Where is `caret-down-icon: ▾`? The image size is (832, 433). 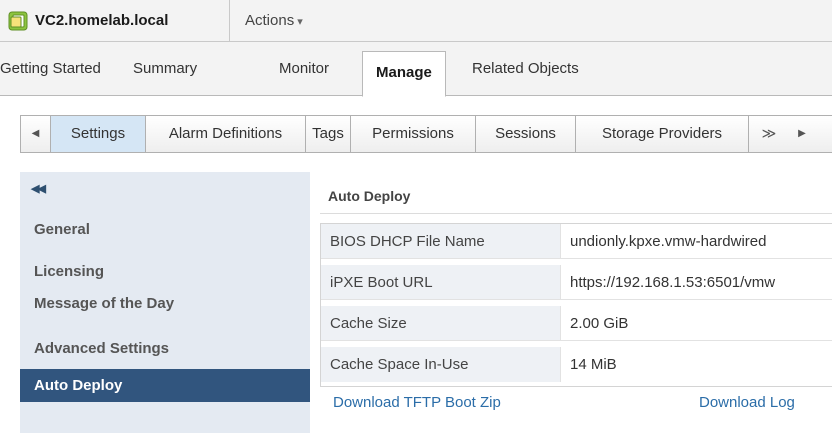 caret-down-icon: ▾ is located at coordinates (300, 22).